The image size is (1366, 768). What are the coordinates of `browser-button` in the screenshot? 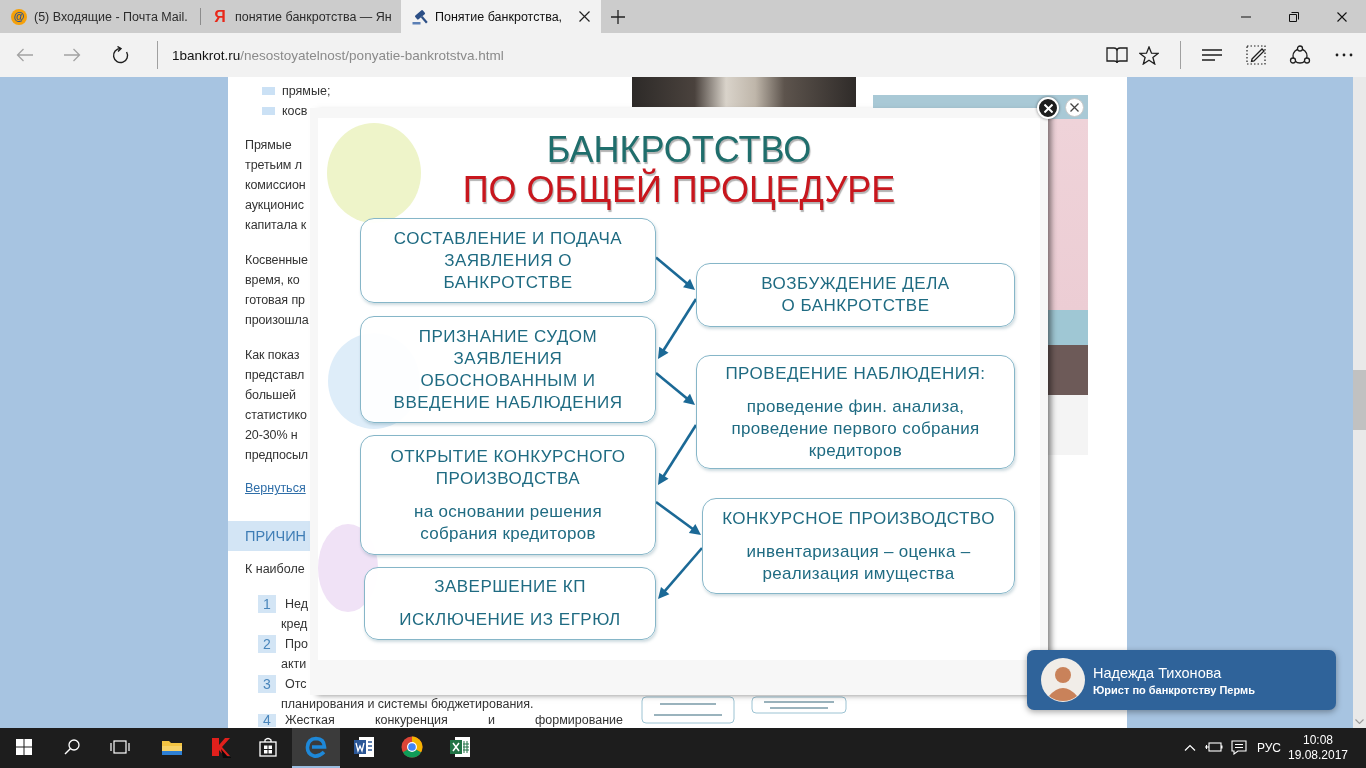 It's located at (316, 748).